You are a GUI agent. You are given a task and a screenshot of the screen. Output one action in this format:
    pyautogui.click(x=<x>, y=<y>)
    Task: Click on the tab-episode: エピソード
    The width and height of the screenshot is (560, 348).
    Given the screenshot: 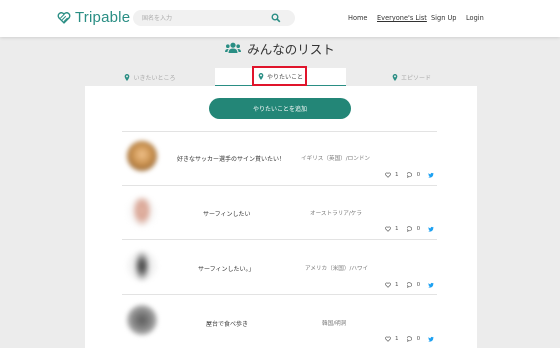 What is the action you would take?
    pyautogui.click(x=411, y=77)
    